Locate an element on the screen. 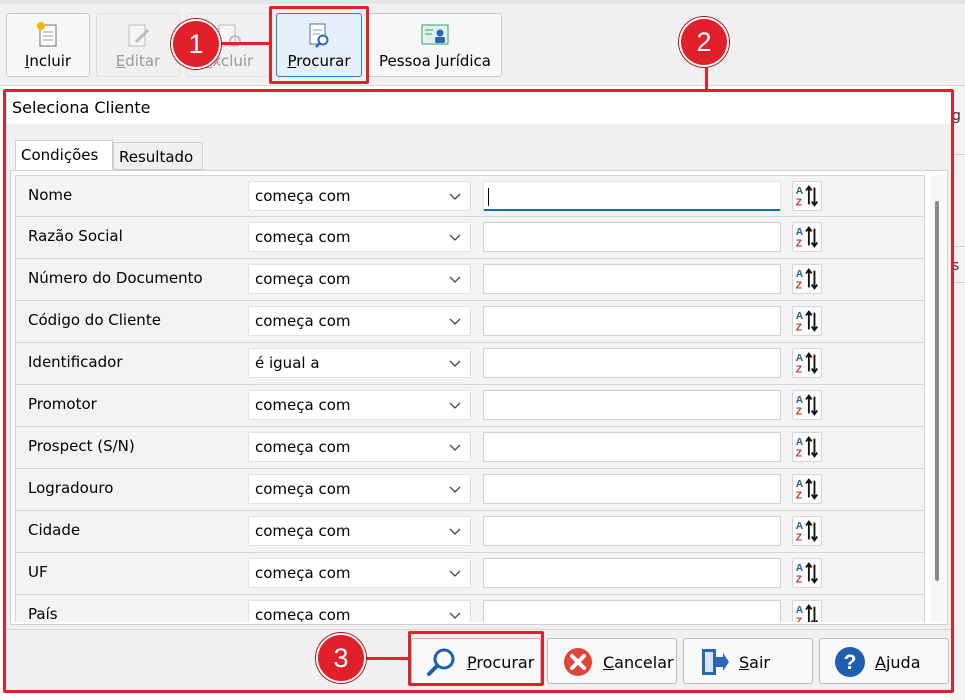 This screenshot has height=700, width=965. condition-row: UF começa com A Z is located at coordinates (470, 574).